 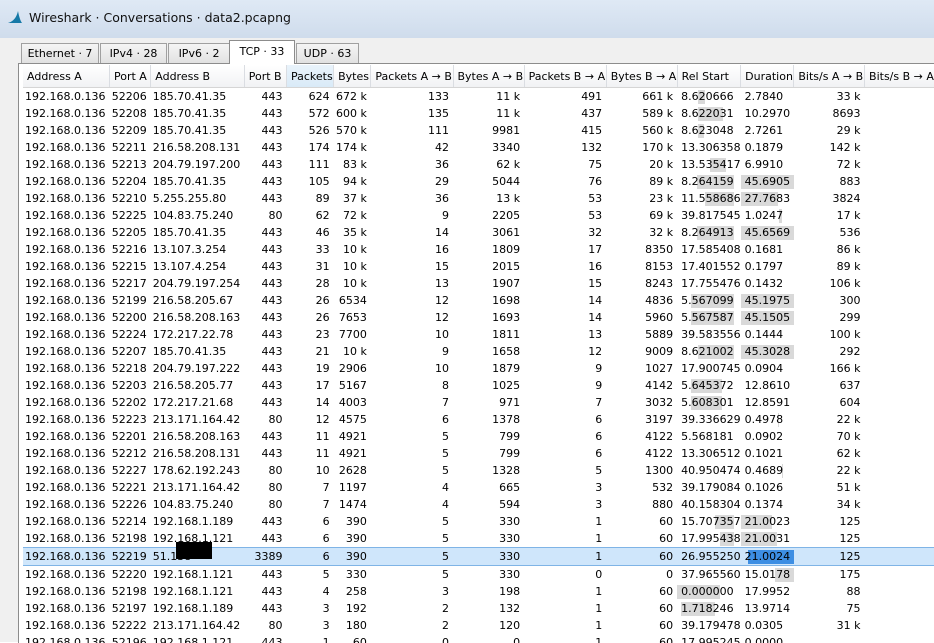 I want to click on cell-bits-s-a-b: 75, so click(x=829, y=608).